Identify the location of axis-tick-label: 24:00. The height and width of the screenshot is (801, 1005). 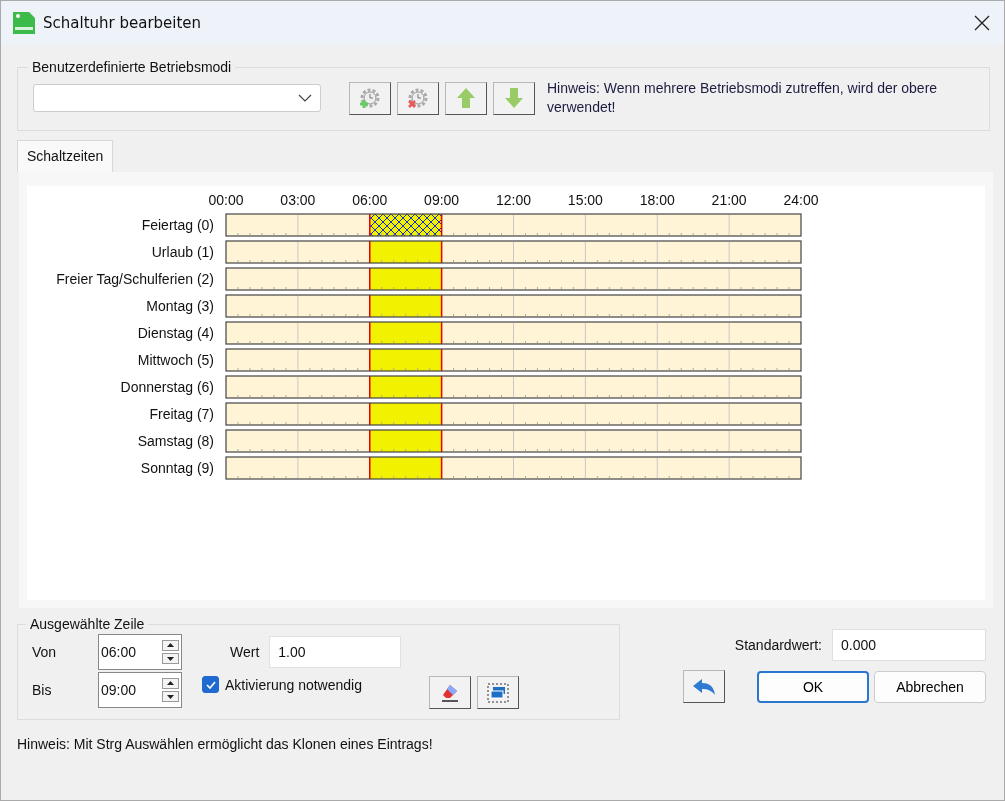
(801, 200).